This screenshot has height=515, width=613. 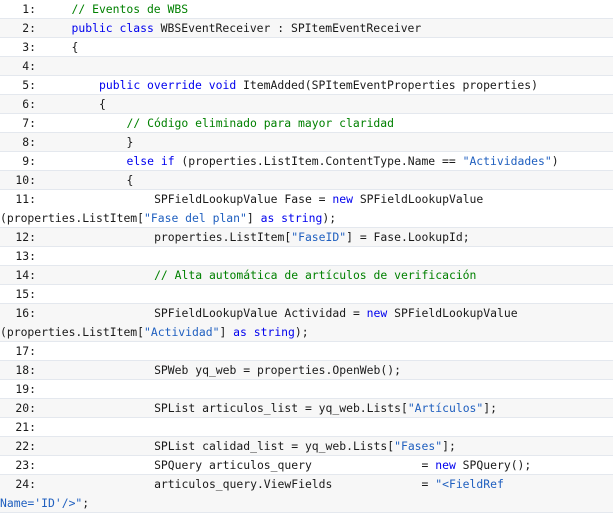 I want to click on code-line: 18: SPWeb yq_web = properties.OpenWeb();, so click(x=306, y=370).